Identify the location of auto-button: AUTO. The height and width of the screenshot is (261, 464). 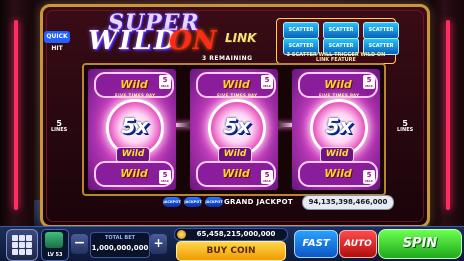
(358, 244).